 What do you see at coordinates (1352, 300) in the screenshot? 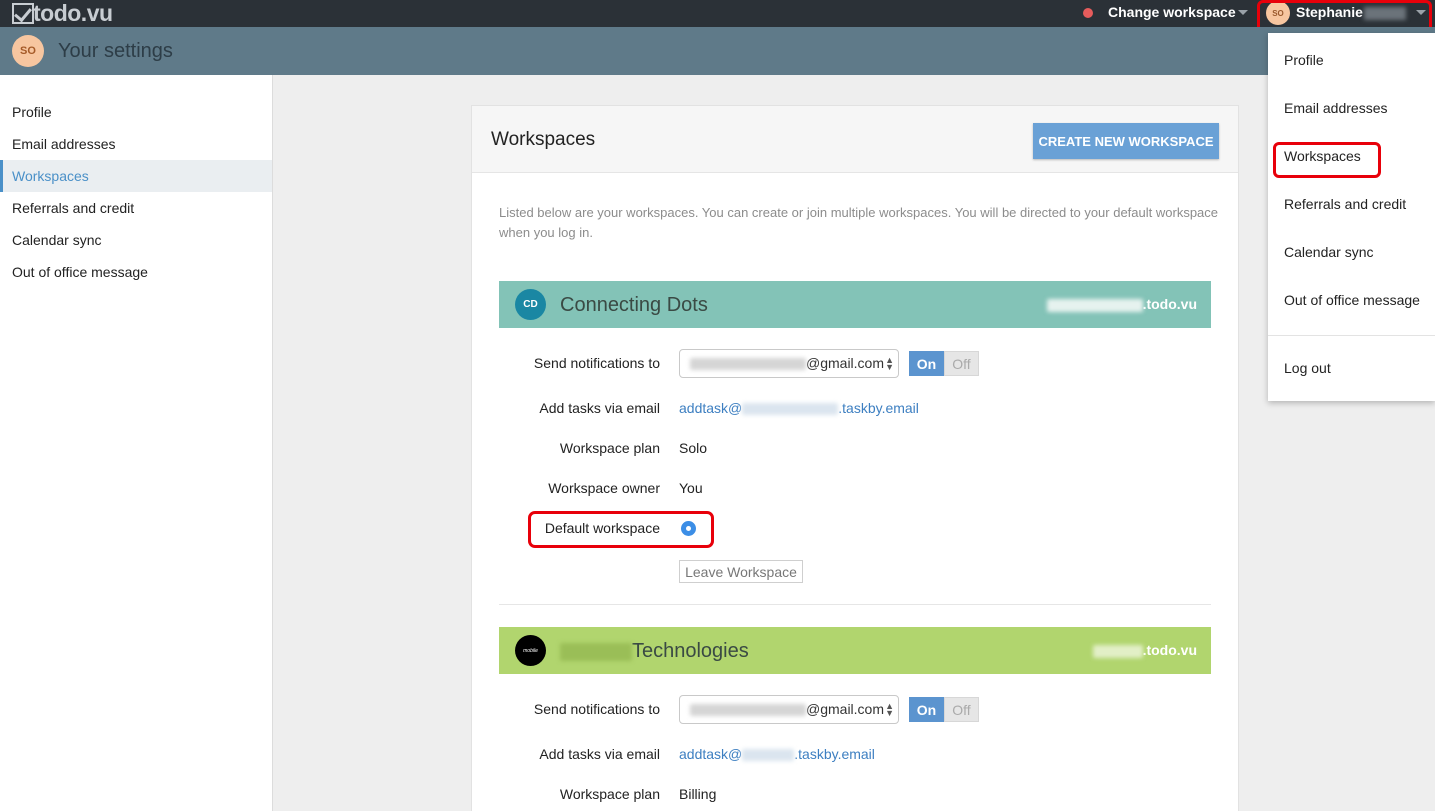
I see `menu-item-out-of-office: Out of office message` at bounding box center [1352, 300].